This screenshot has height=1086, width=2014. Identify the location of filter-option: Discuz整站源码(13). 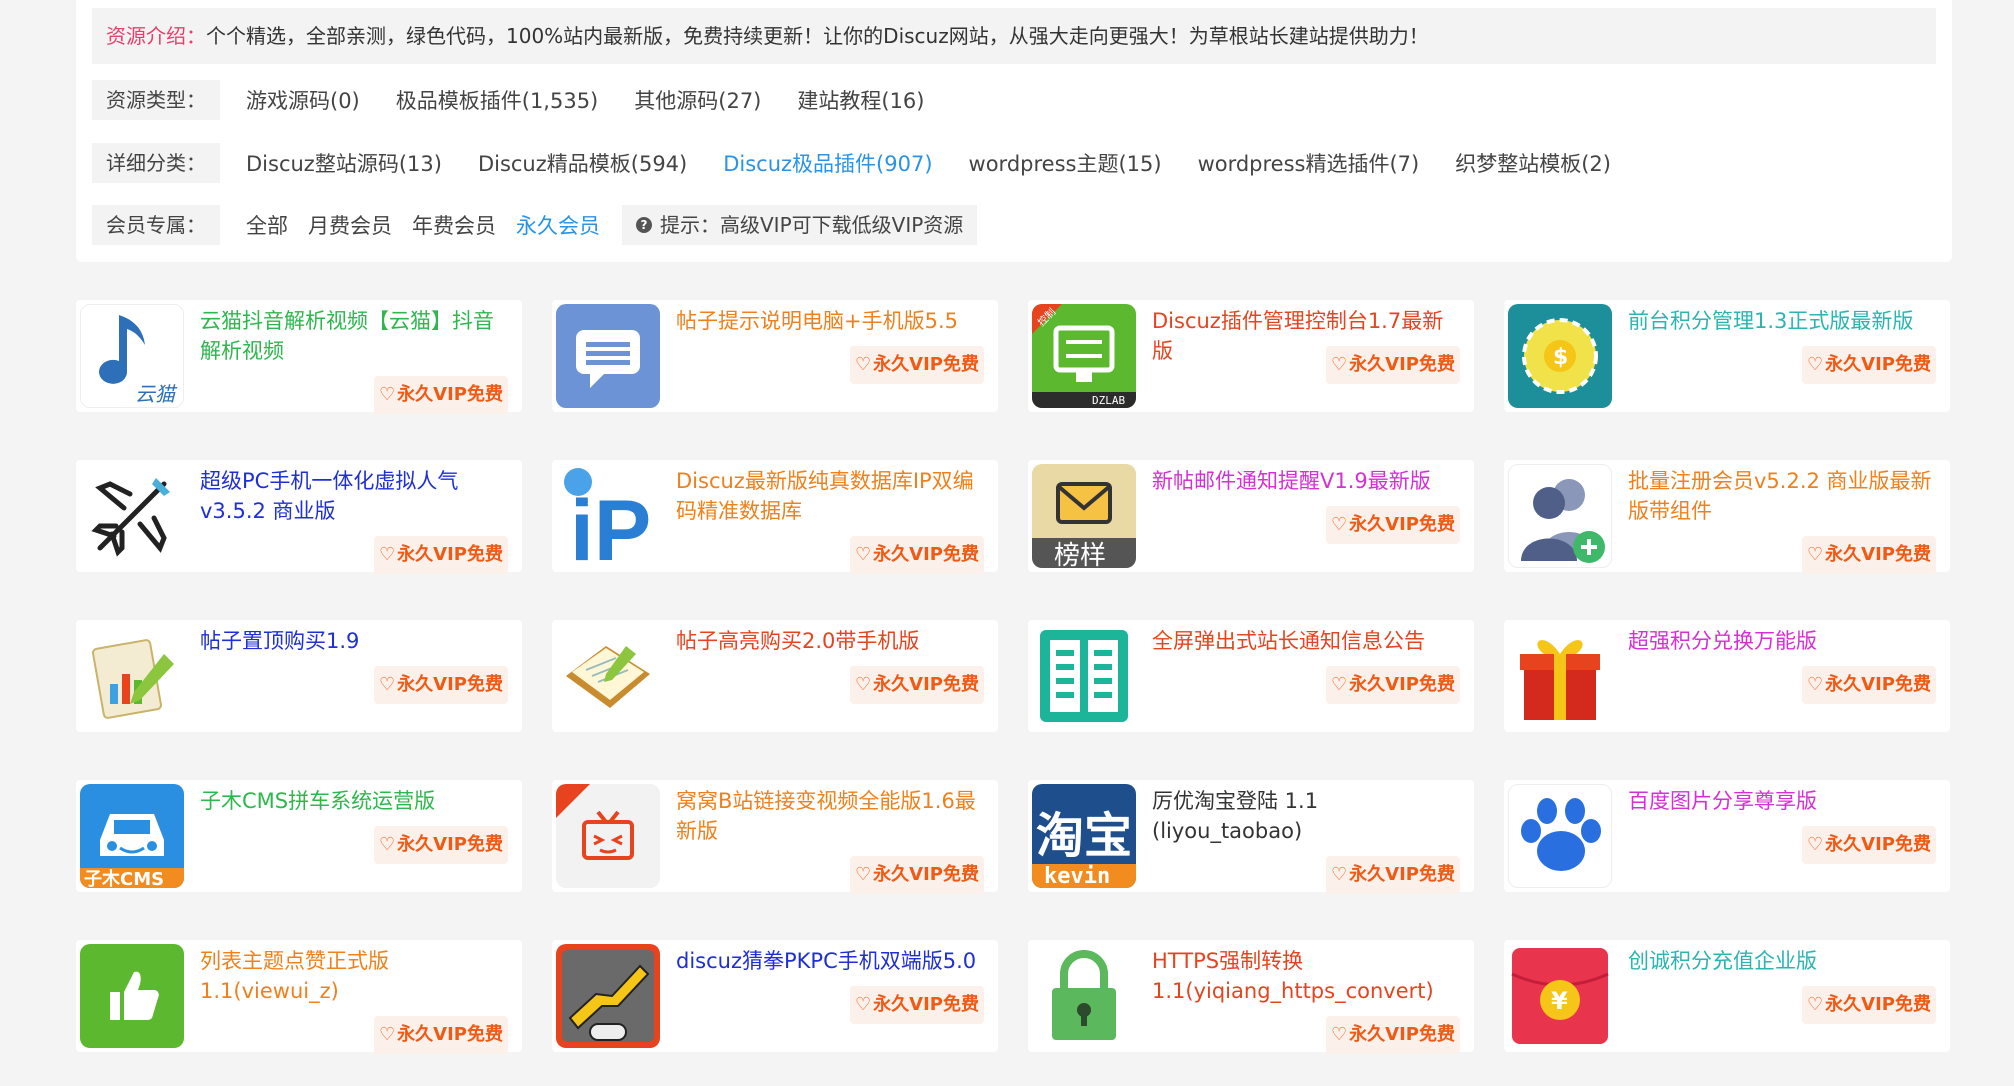
(344, 163).